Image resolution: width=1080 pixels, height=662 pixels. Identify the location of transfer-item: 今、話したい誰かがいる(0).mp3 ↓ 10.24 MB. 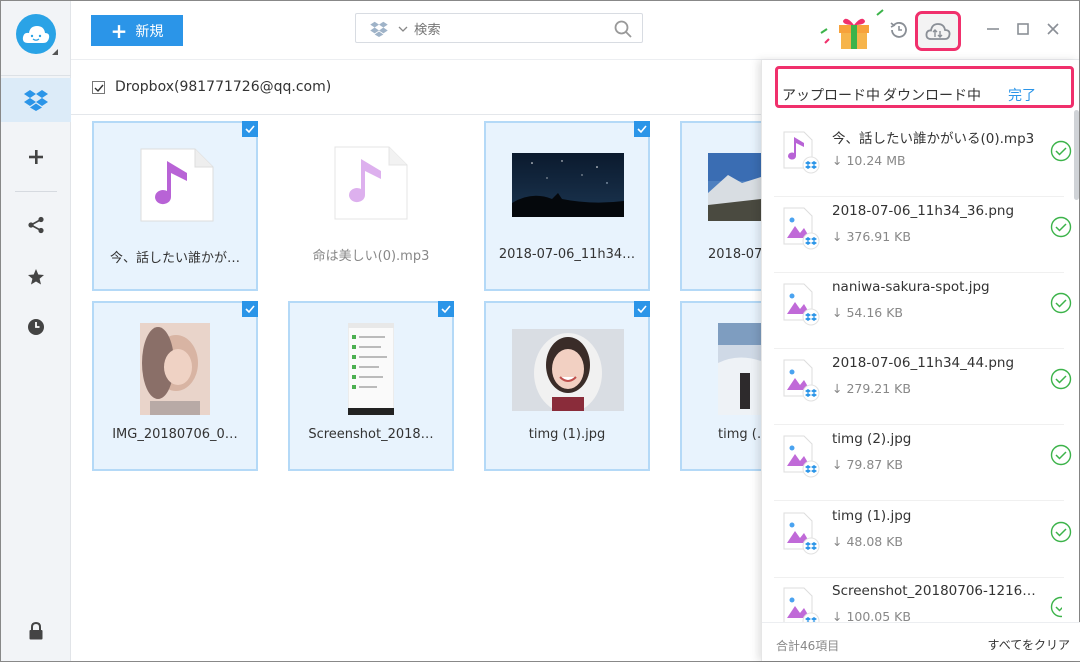
(917, 158).